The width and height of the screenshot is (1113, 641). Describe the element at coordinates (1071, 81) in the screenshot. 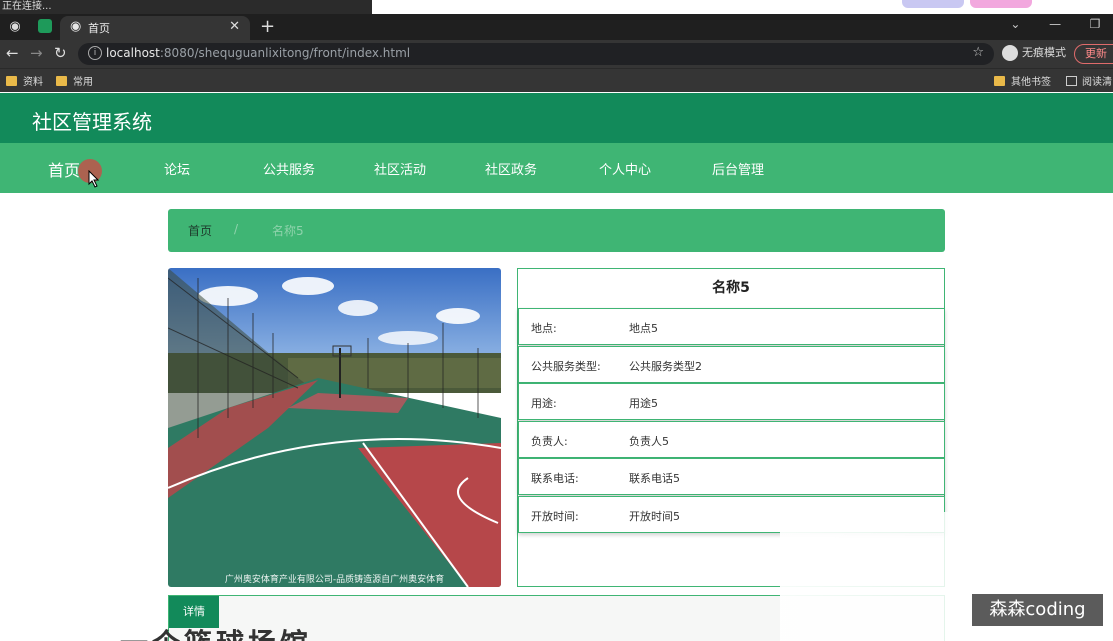

I see `reading-list-icon` at that location.